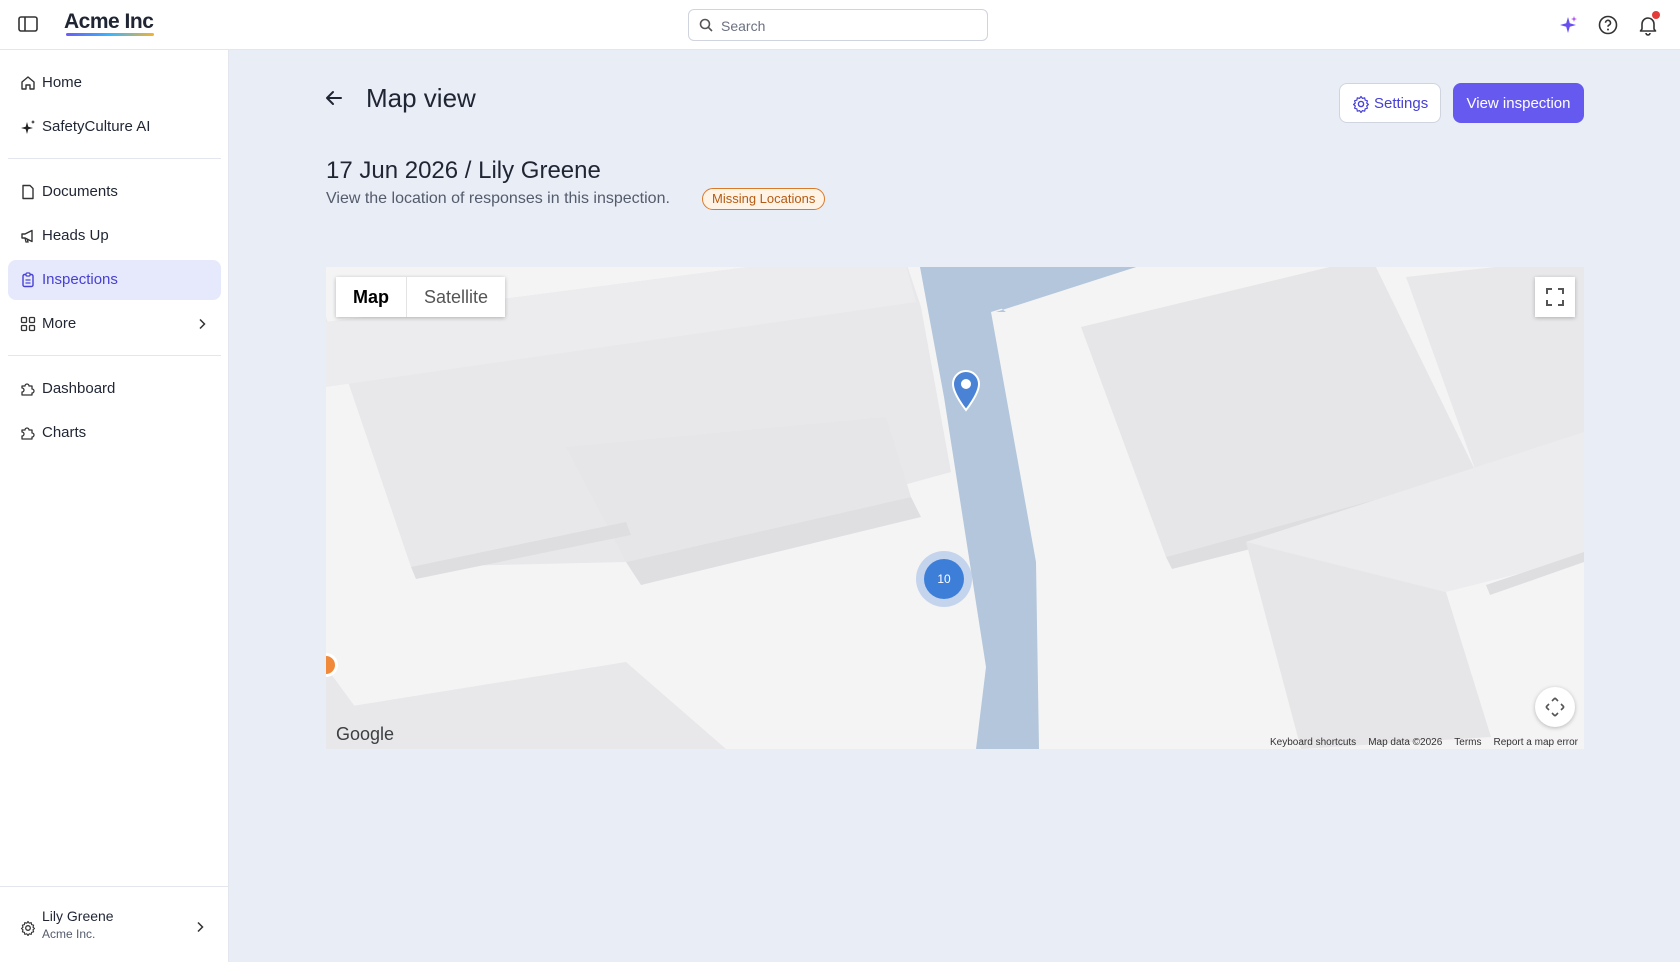 This screenshot has height=962, width=1680. I want to click on google-logo: Google, so click(365, 734).